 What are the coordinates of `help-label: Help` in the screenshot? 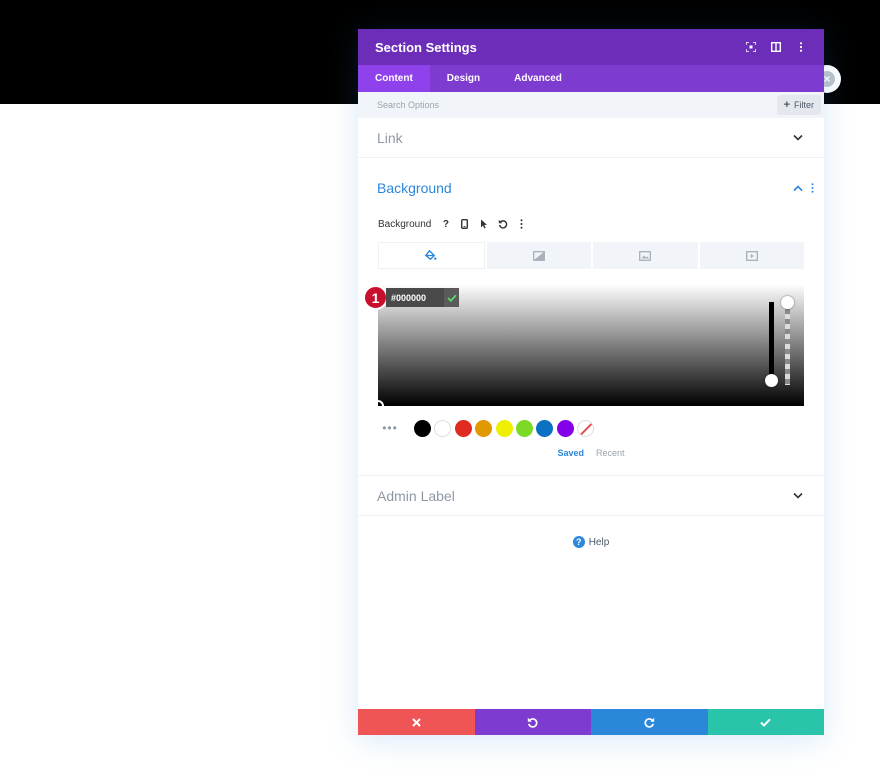 It's located at (599, 542).